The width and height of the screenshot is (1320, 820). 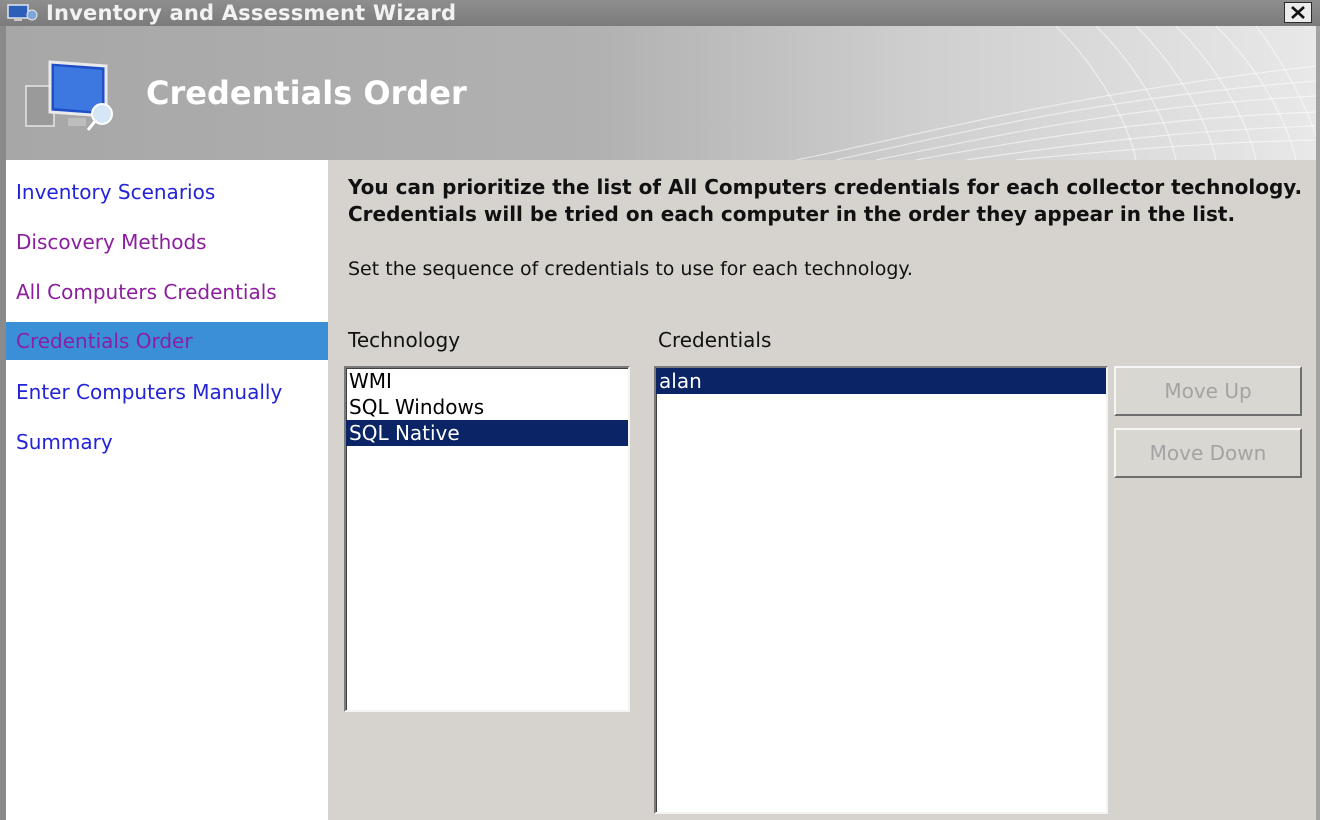 I want to click on credentials-label: Credentials, so click(x=715, y=340).